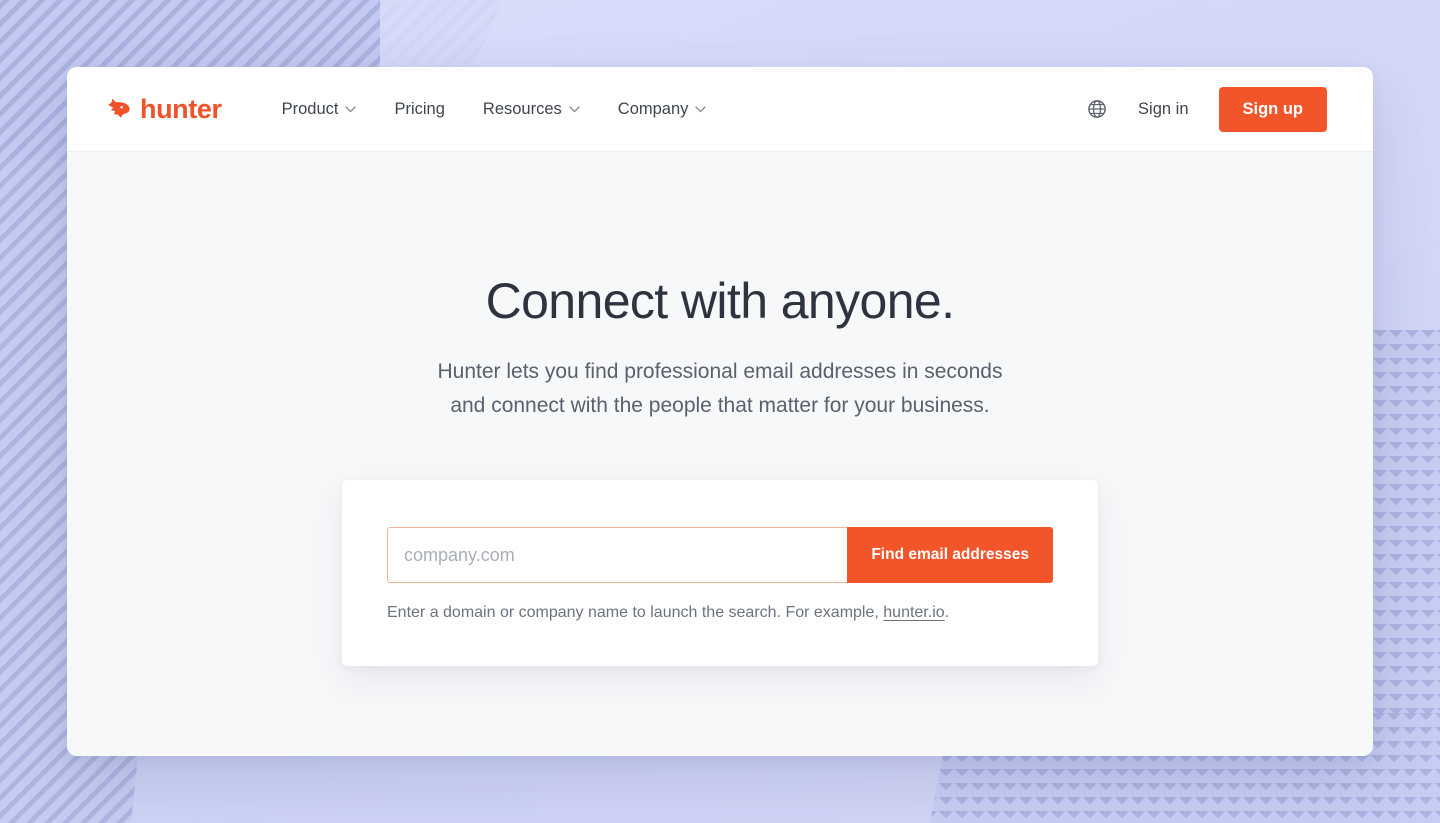 The image size is (1440, 823). I want to click on nav-item-company: Company, so click(662, 109).